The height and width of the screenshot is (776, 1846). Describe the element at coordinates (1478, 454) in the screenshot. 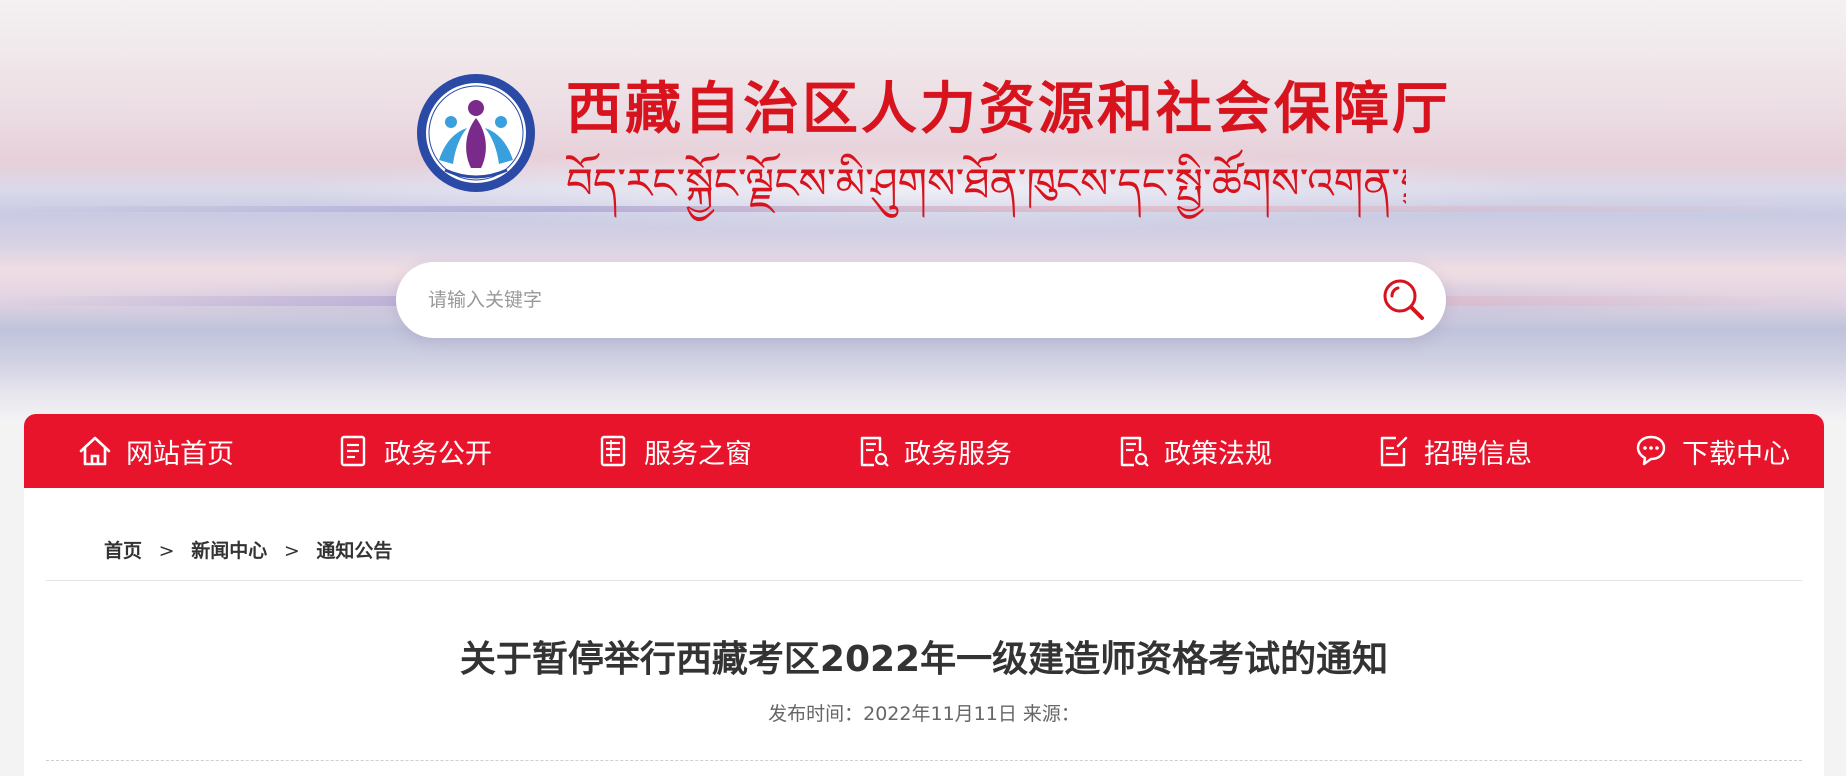

I see `nav-item-label: 招聘信息` at that location.